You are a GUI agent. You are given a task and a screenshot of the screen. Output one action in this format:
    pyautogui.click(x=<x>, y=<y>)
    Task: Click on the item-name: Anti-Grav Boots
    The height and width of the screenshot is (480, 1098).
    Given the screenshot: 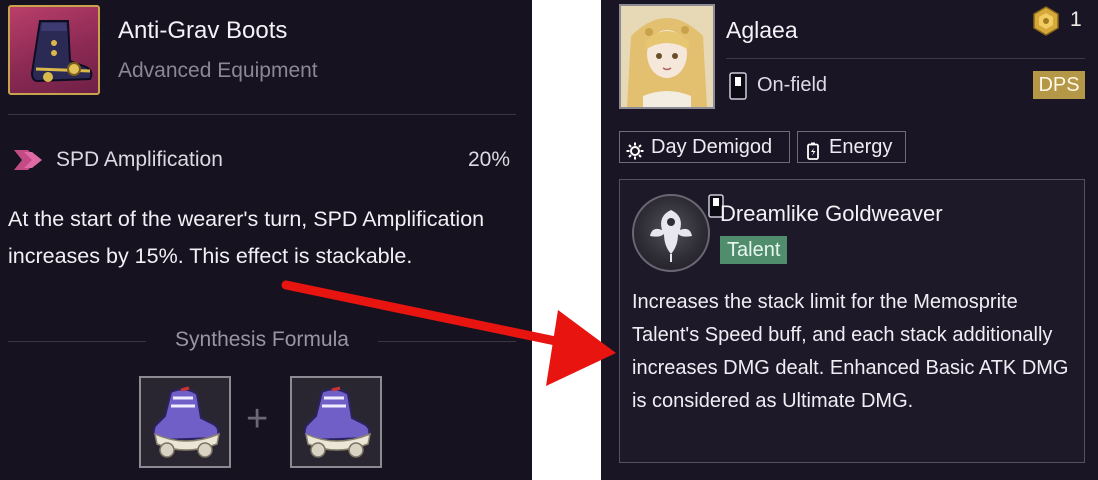 What is the action you would take?
    pyautogui.click(x=203, y=30)
    